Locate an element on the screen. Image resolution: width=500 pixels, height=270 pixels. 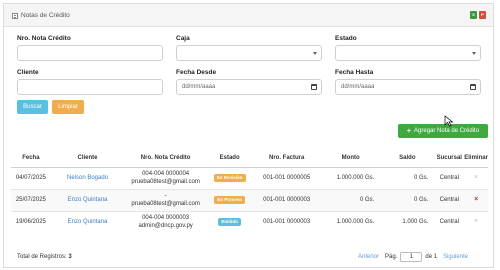
panel-header: Notas de Crédito X P is located at coordinates (248, 15).